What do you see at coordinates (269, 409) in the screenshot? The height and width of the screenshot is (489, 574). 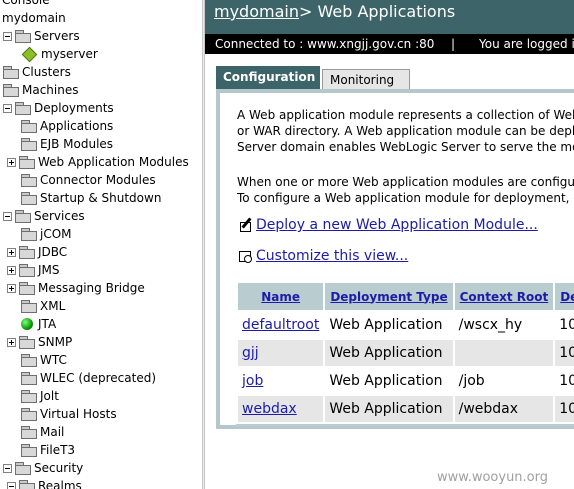 I see `app-name-link: webdax` at bounding box center [269, 409].